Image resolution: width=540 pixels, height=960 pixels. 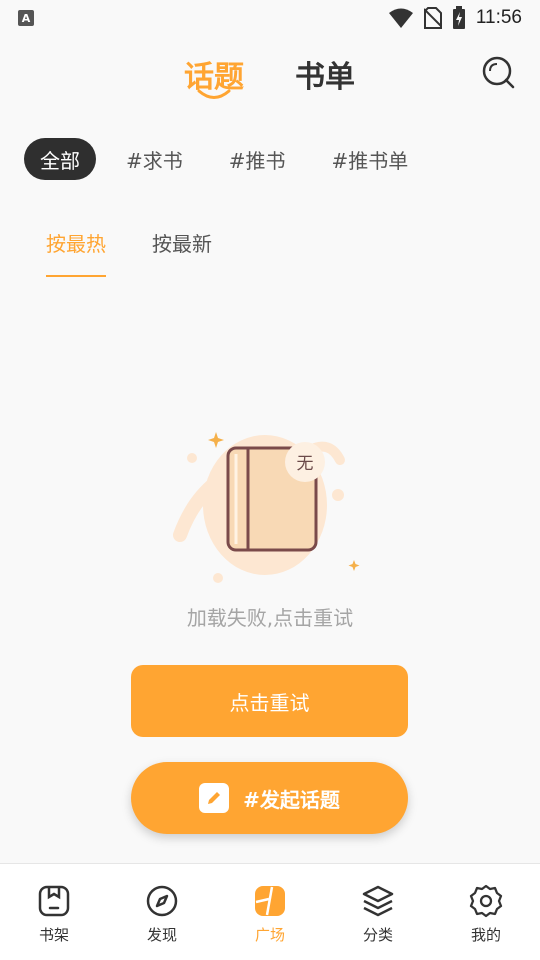 What do you see at coordinates (269, 935) in the screenshot?
I see `nav-label-square: 广场` at bounding box center [269, 935].